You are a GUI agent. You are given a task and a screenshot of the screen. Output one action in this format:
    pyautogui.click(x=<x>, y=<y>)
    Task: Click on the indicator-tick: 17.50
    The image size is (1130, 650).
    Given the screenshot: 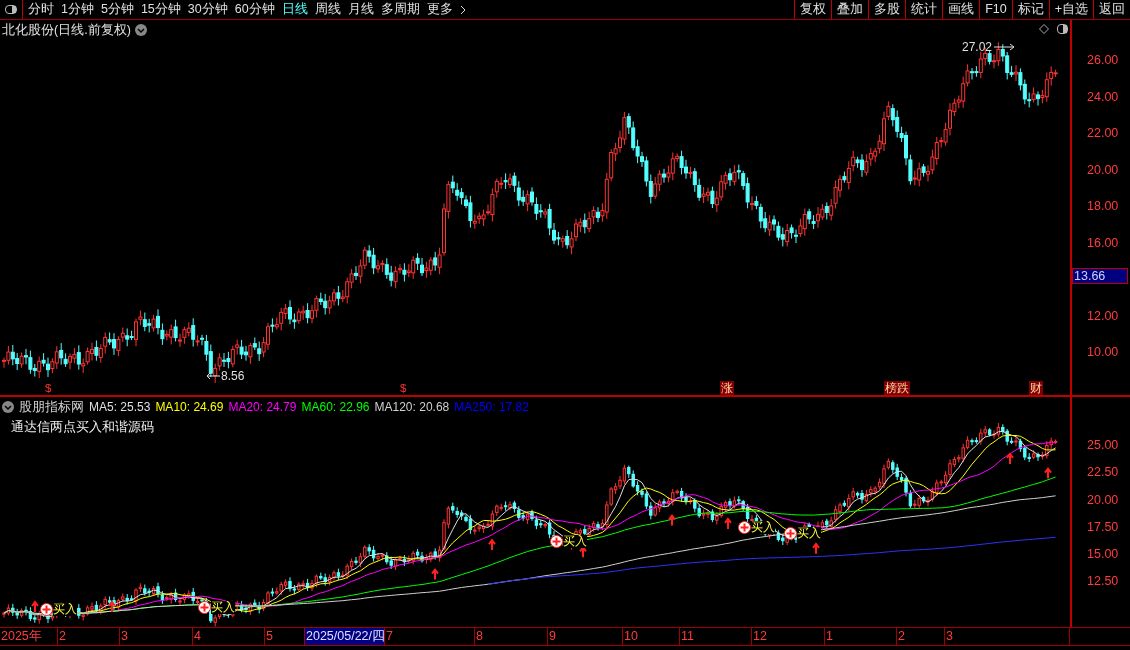 What is the action you would take?
    pyautogui.click(x=1103, y=527)
    